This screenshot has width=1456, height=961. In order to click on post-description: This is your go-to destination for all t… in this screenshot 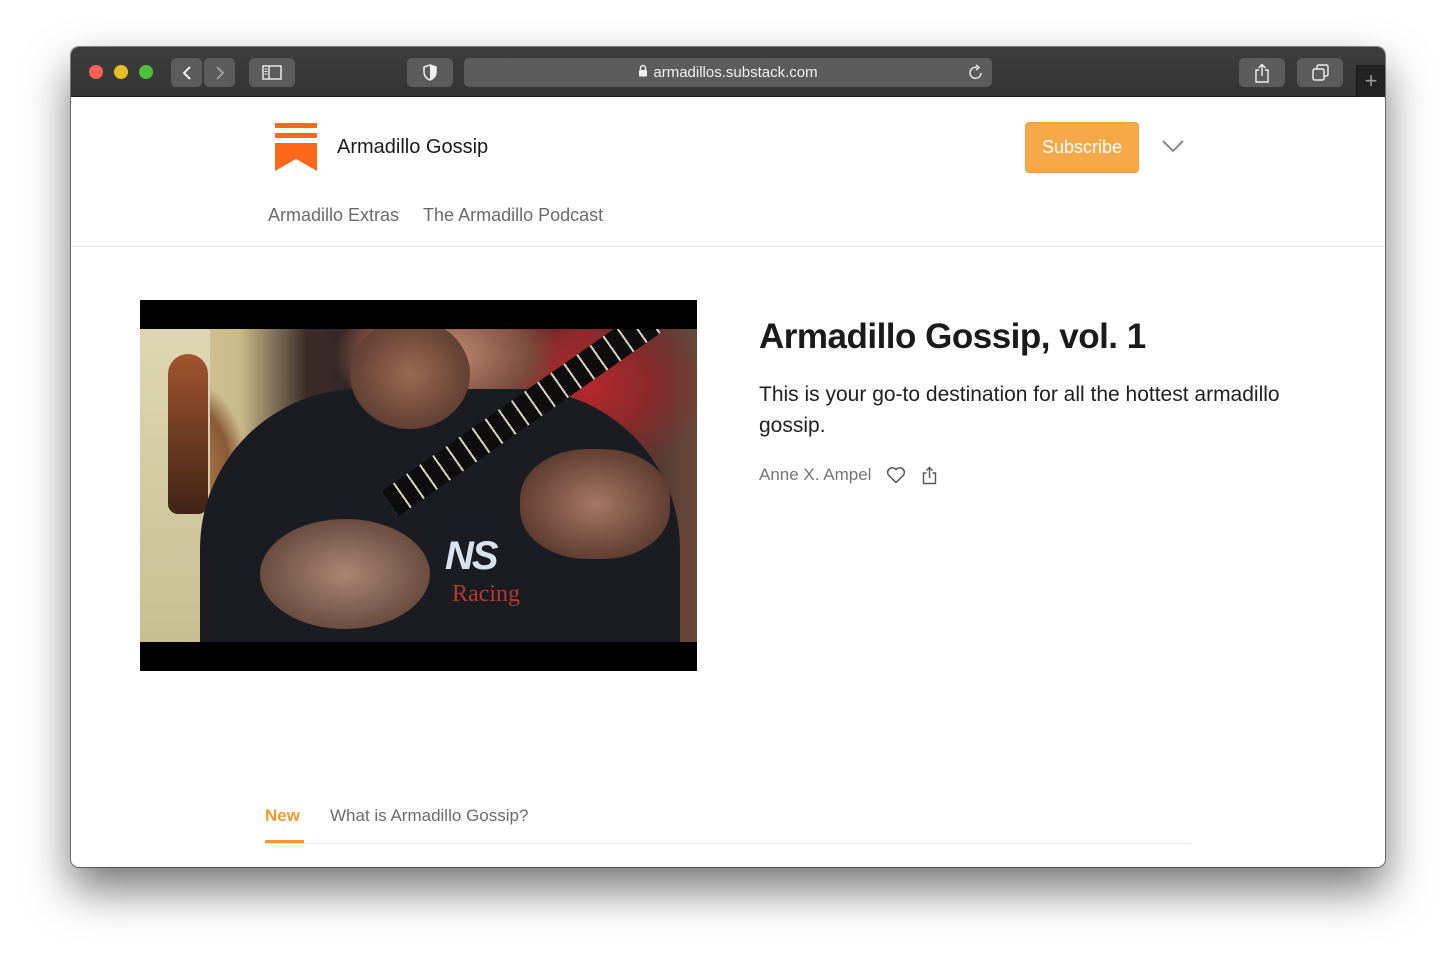, I will do `click(1019, 410)`.